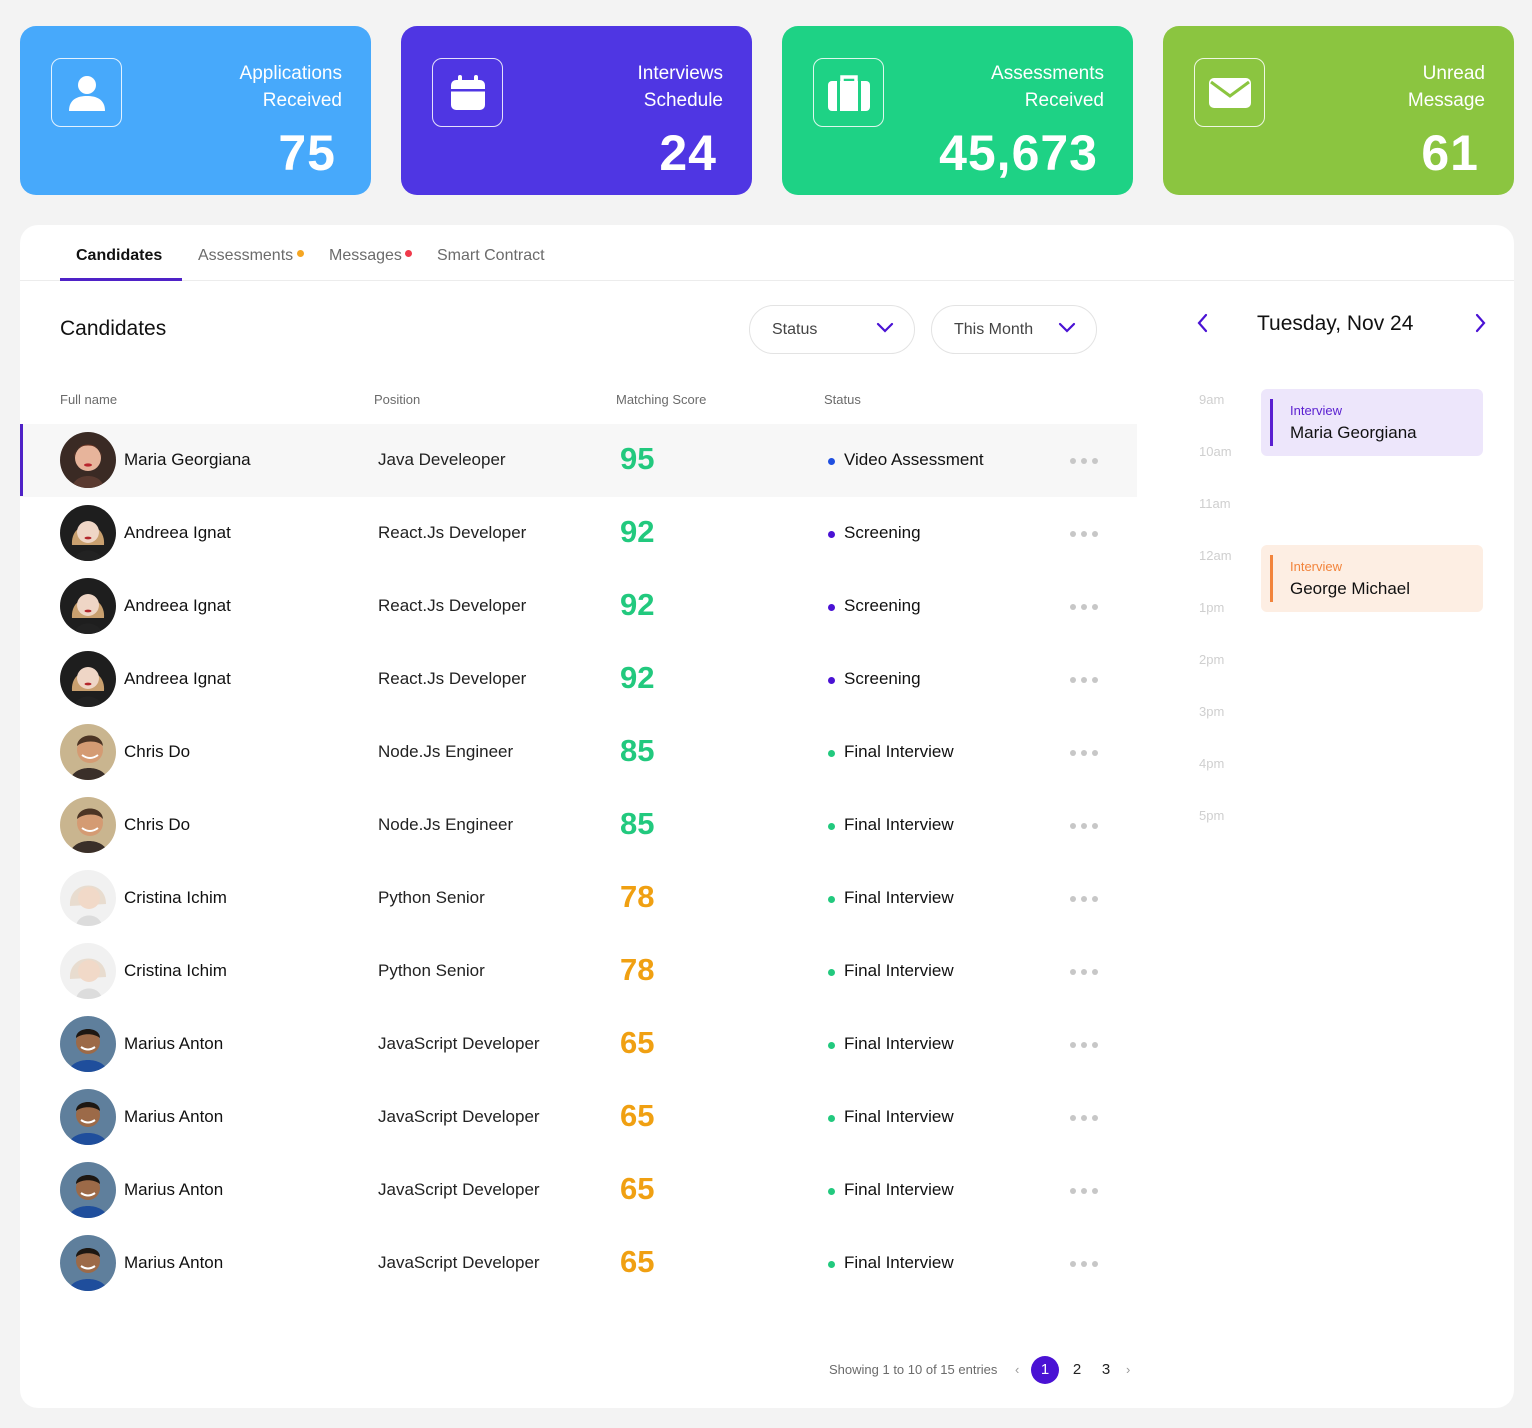 The width and height of the screenshot is (1532, 1428). Describe the element at coordinates (1335, 323) in the screenshot. I see `calendar-date: Tuesday, Nov 24` at that location.